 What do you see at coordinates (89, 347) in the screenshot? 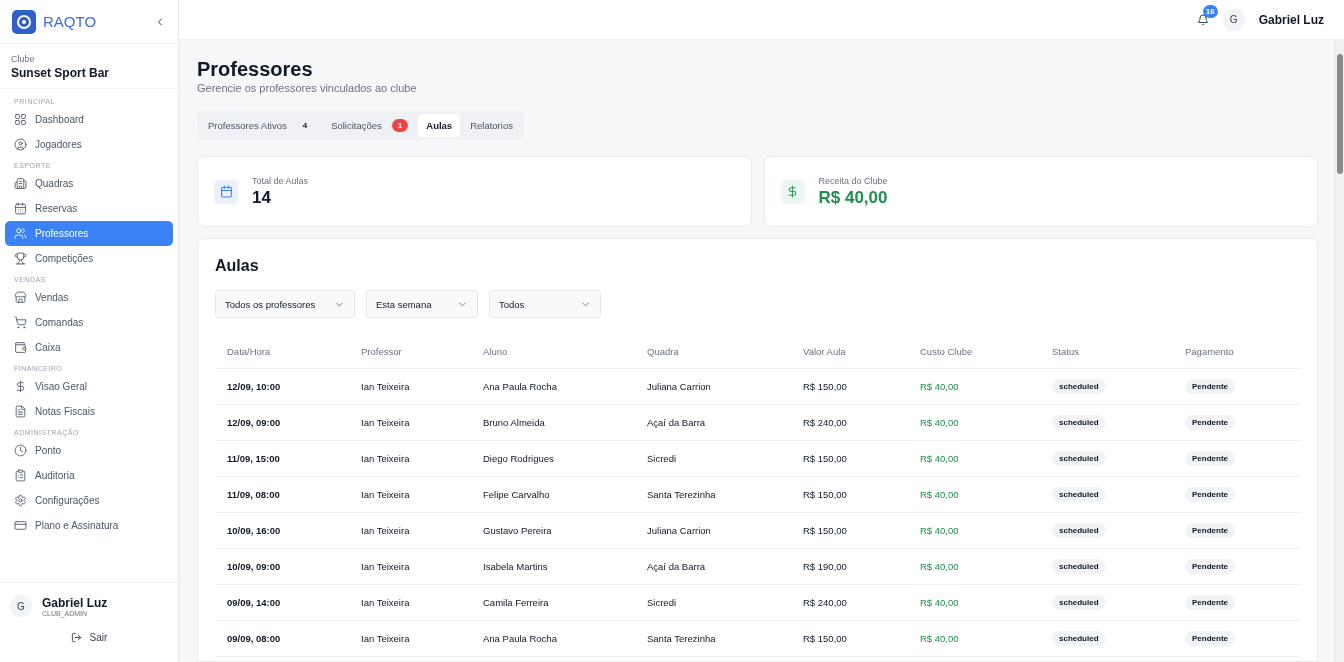
I see `nav-item: Caixa` at bounding box center [89, 347].